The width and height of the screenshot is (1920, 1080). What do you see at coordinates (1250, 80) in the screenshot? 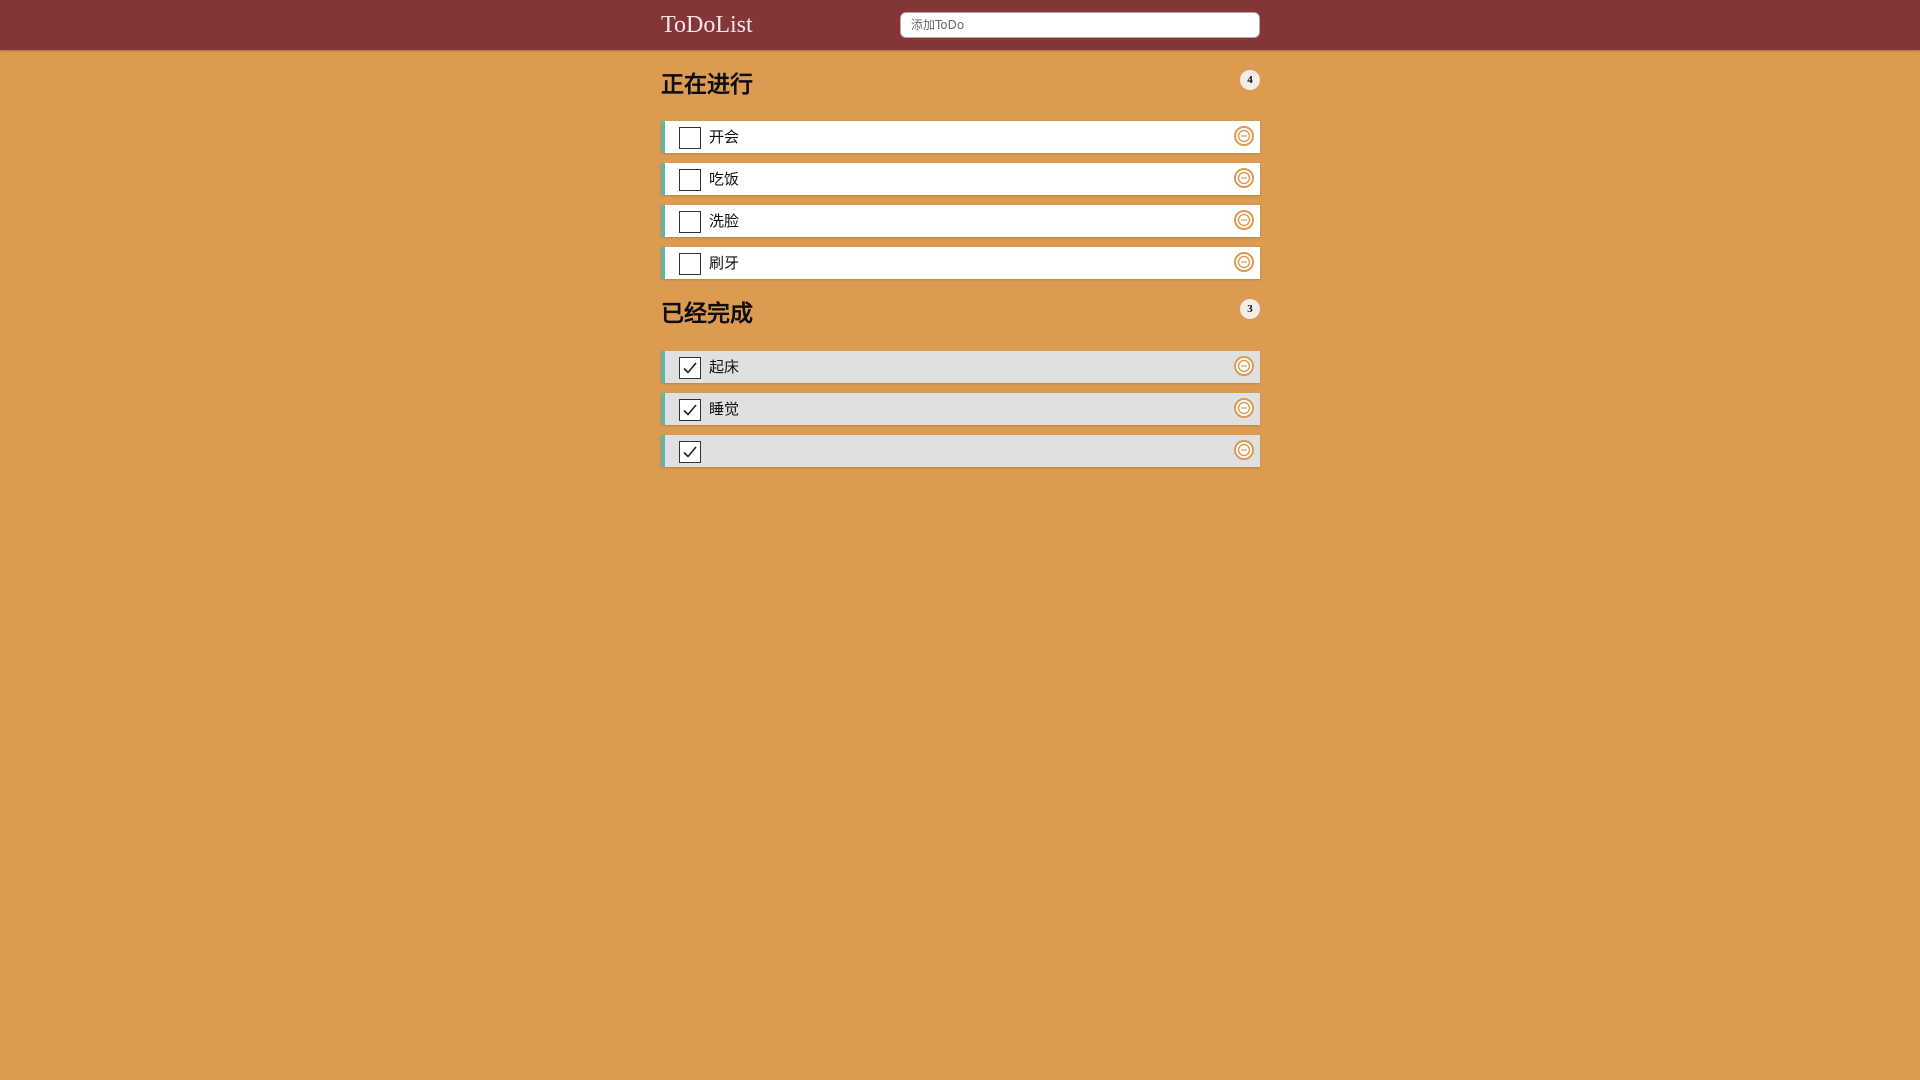
I see `in-progress-count-badge: 4` at bounding box center [1250, 80].